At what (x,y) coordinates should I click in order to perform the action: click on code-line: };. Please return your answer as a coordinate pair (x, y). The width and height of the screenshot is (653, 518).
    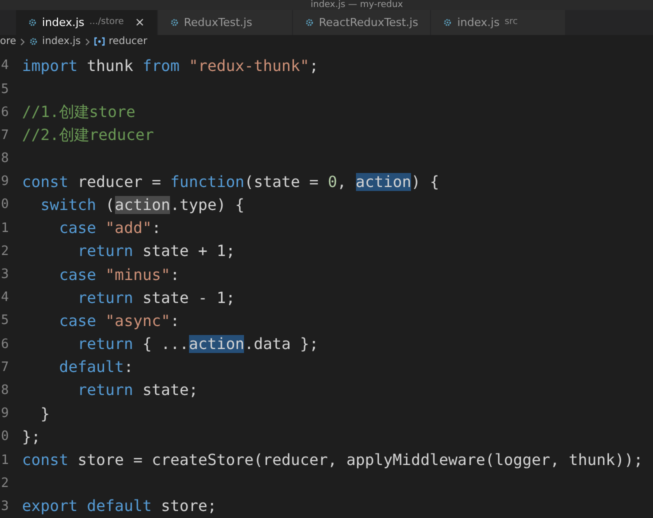
    Looking at the image, I should click on (31, 437).